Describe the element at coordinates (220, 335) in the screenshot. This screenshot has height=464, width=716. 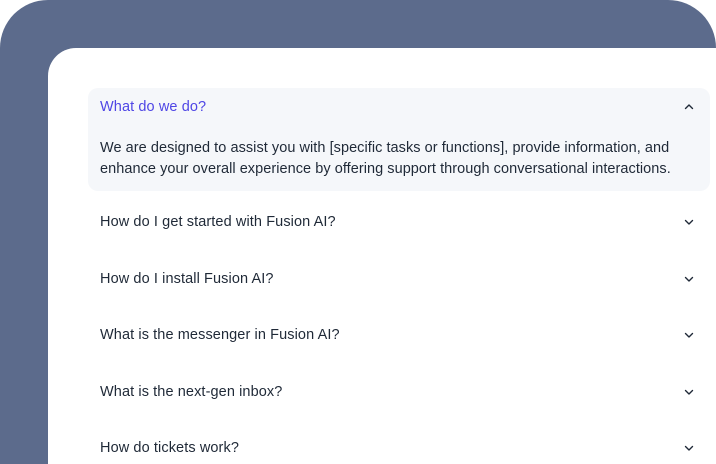
I see `faq-question: What is the messenger in Fusion AI?` at that location.